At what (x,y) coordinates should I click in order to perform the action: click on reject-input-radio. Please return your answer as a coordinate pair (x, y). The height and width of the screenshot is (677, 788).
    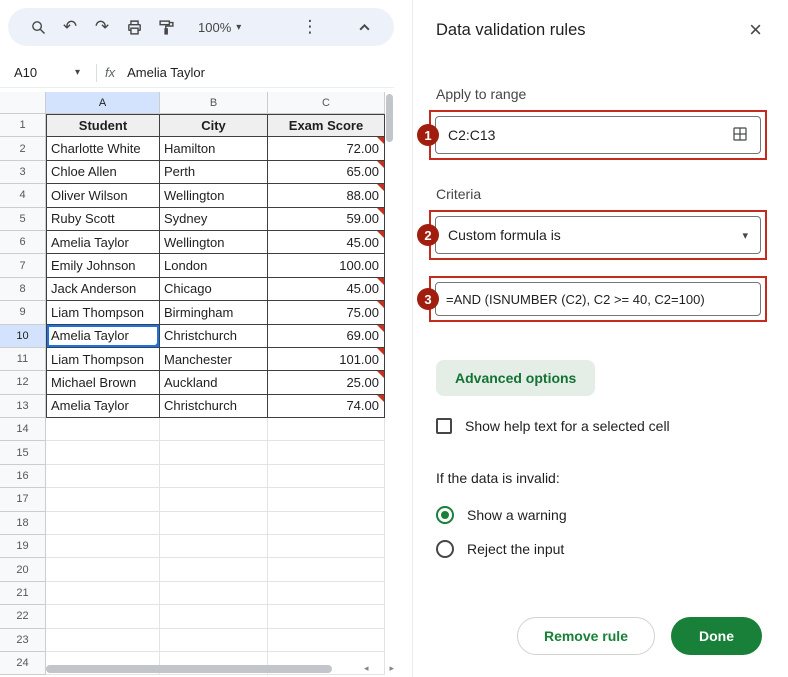
    Looking at the image, I should click on (445, 549).